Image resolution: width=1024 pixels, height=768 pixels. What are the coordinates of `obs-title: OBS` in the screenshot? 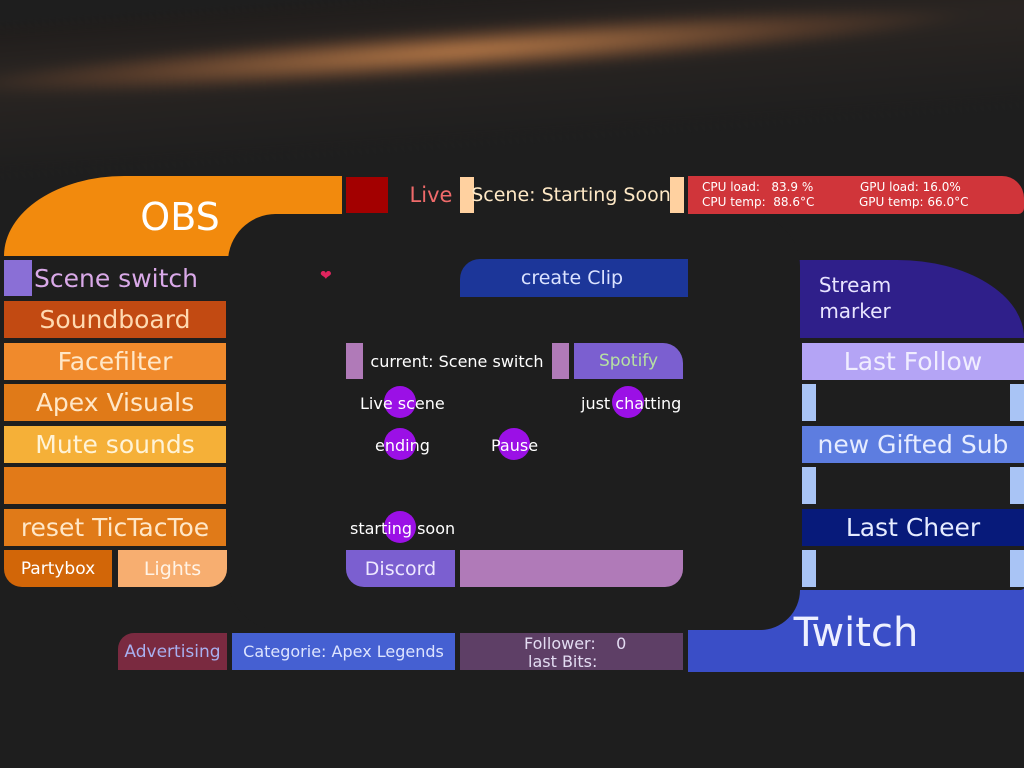 It's located at (180, 217).